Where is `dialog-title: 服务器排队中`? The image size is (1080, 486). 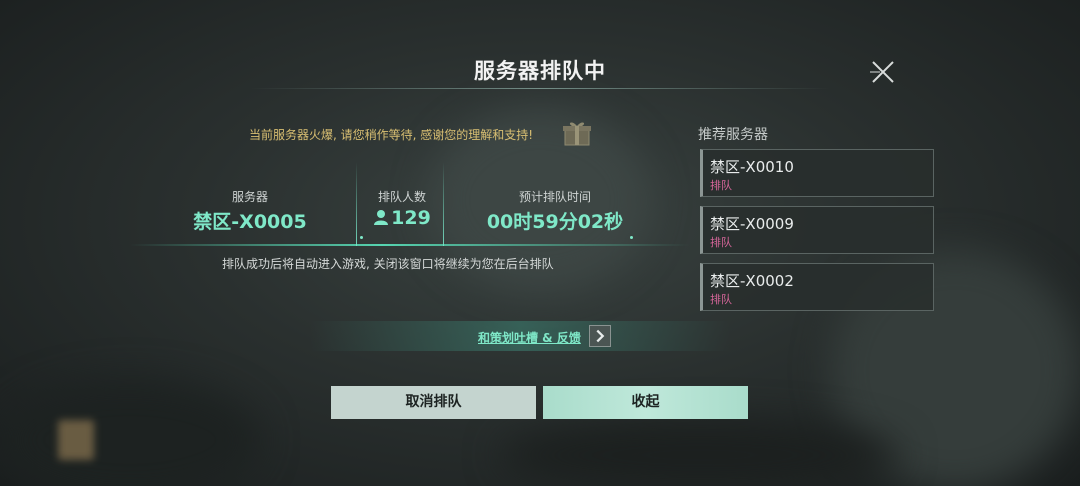
dialog-title: 服务器排队中 is located at coordinates (540, 71).